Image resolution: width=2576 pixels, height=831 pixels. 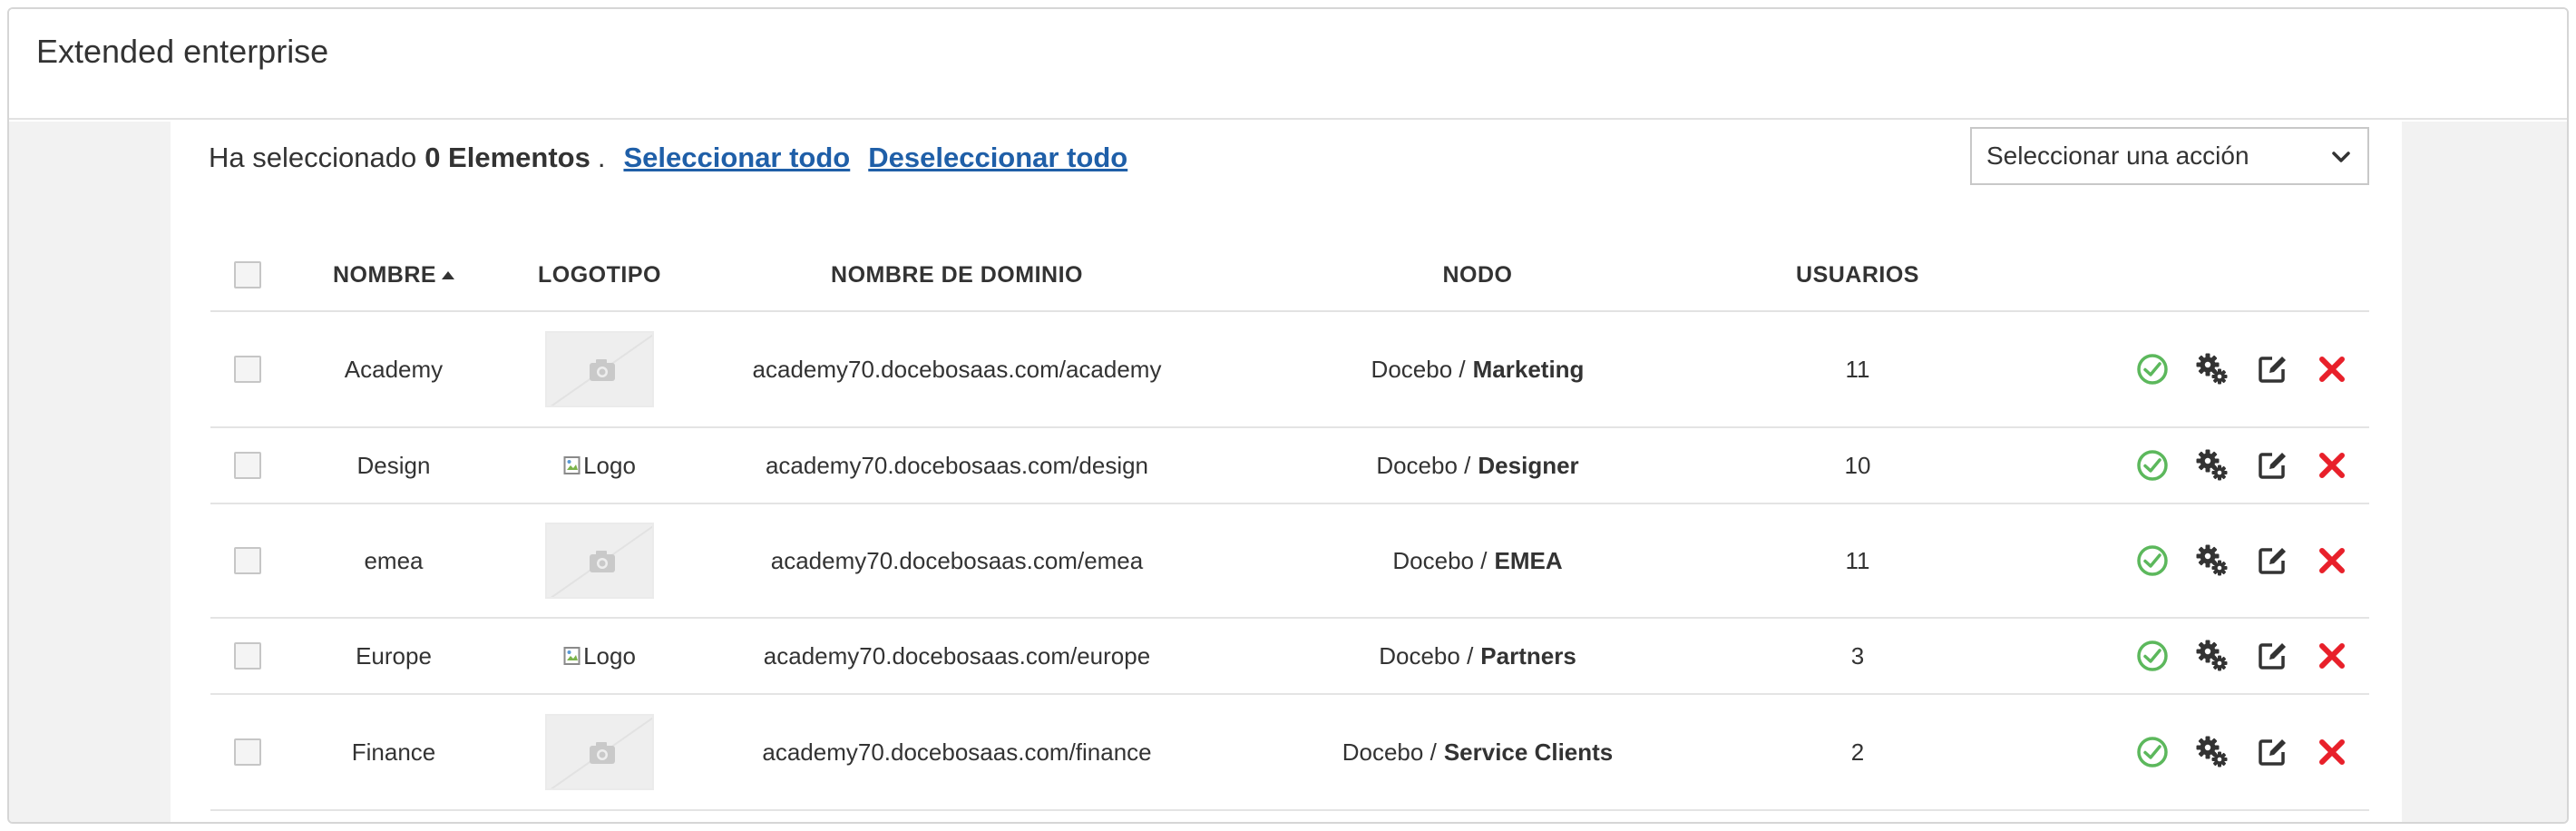 I want to click on row-node: Docebo / Designer, so click(x=1477, y=465).